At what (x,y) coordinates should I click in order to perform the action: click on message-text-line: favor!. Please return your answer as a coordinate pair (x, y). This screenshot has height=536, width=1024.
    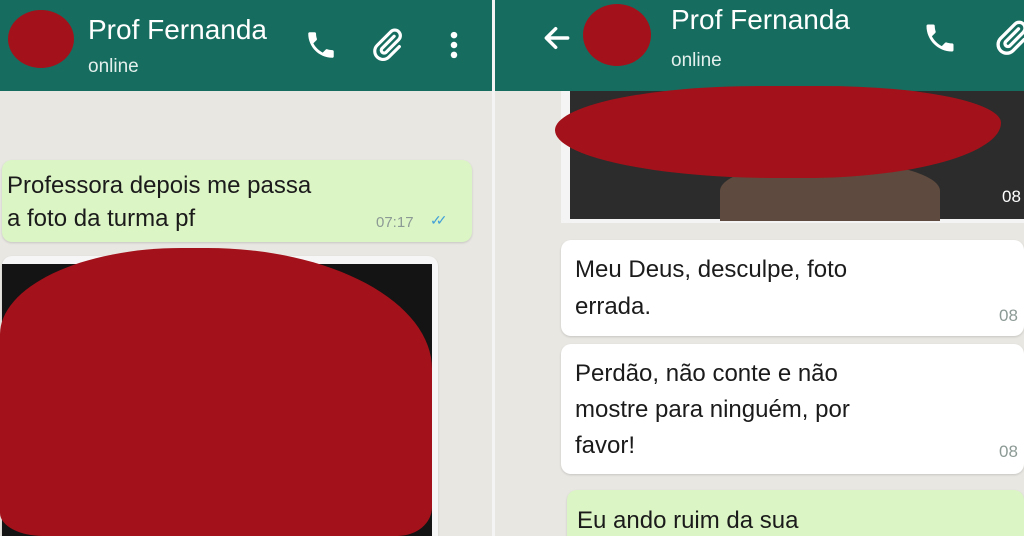
    Looking at the image, I should click on (605, 445).